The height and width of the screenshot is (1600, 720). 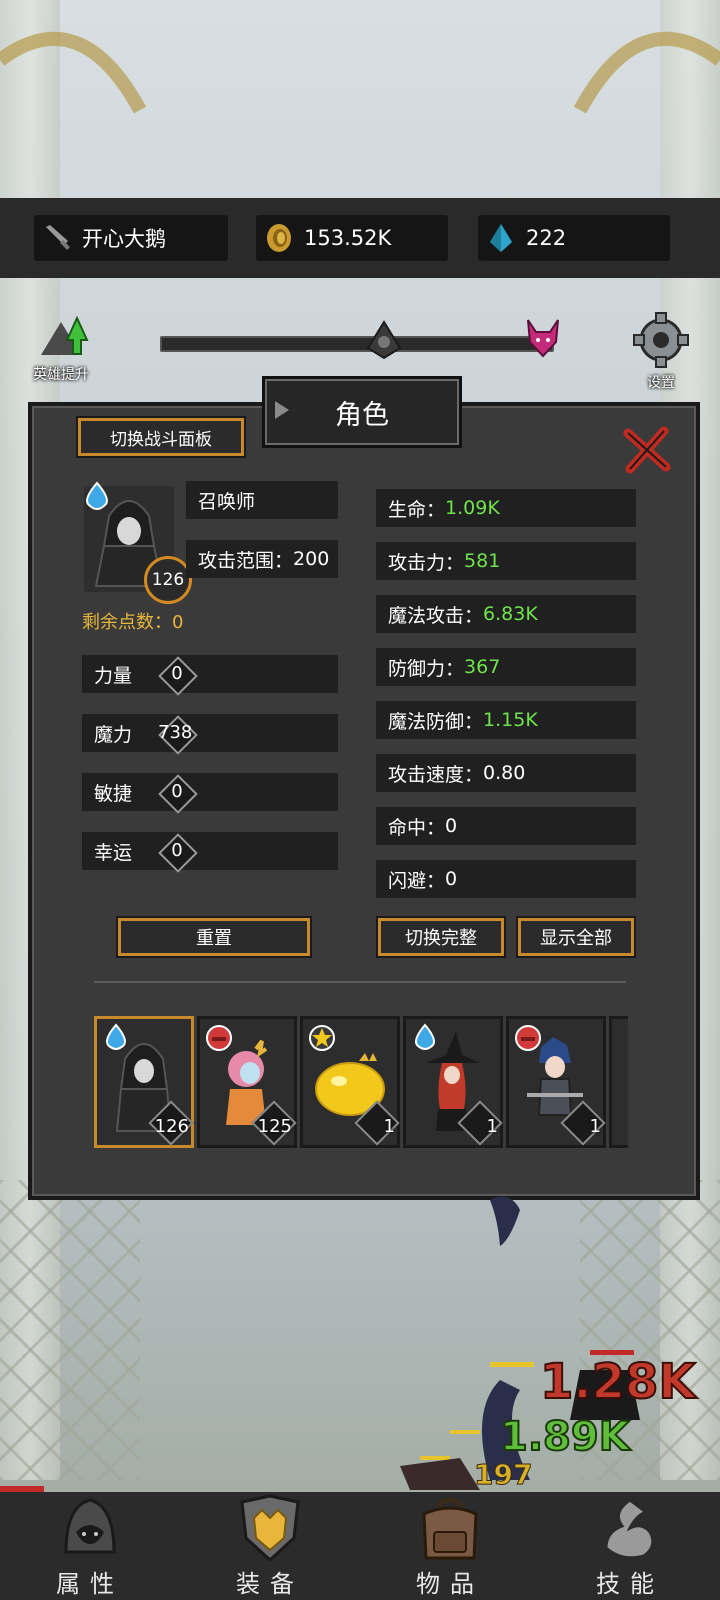 What do you see at coordinates (246, 560) in the screenshot?
I see `attack-range-label: 攻击范围：` at bounding box center [246, 560].